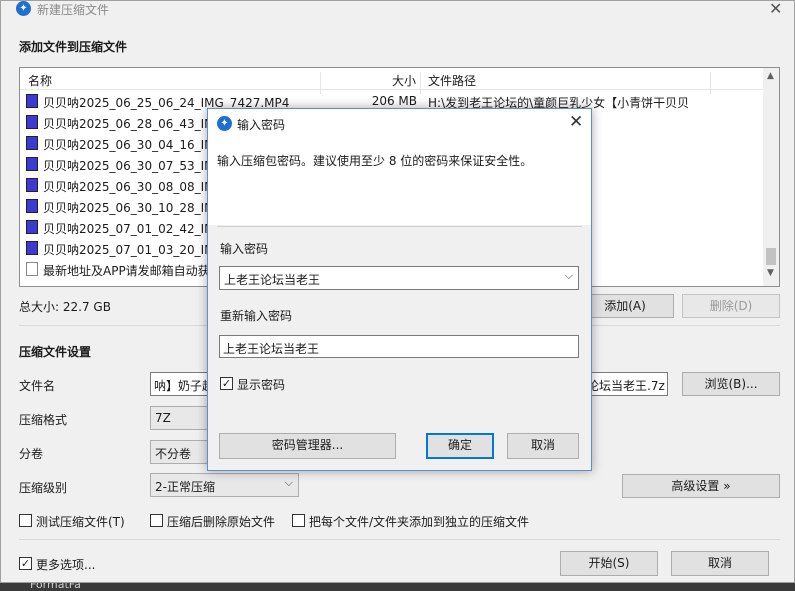  What do you see at coordinates (770, 76) in the screenshot?
I see `scroll-up-icon: ▲` at bounding box center [770, 76].